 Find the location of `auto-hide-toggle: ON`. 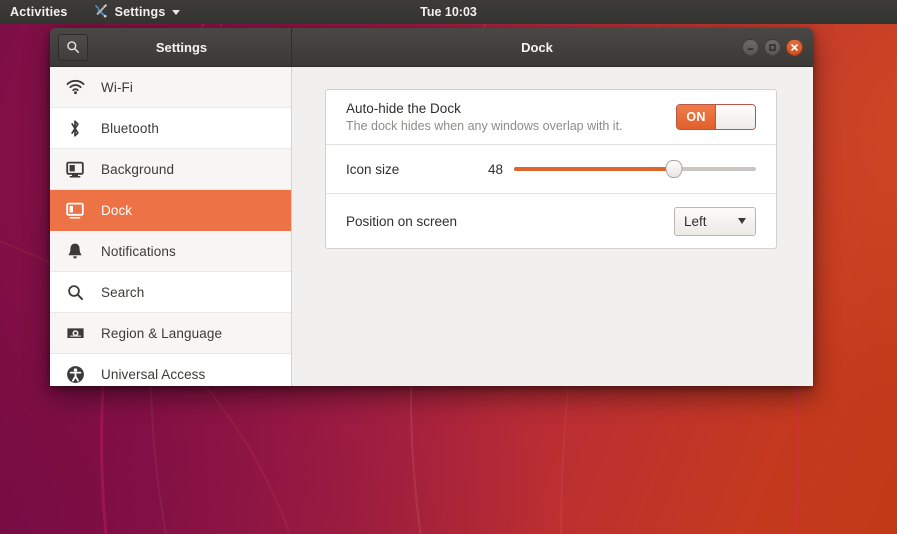

auto-hide-toggle: ON is located at coordinates (716, 117).